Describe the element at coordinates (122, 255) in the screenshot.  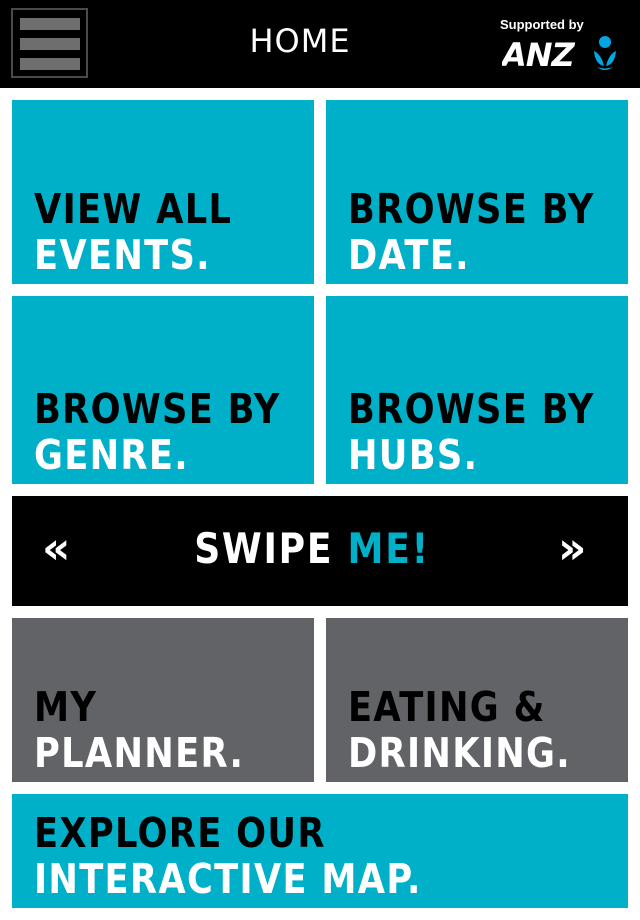
I see `tile-label-line2: EVENTS.` at that location.